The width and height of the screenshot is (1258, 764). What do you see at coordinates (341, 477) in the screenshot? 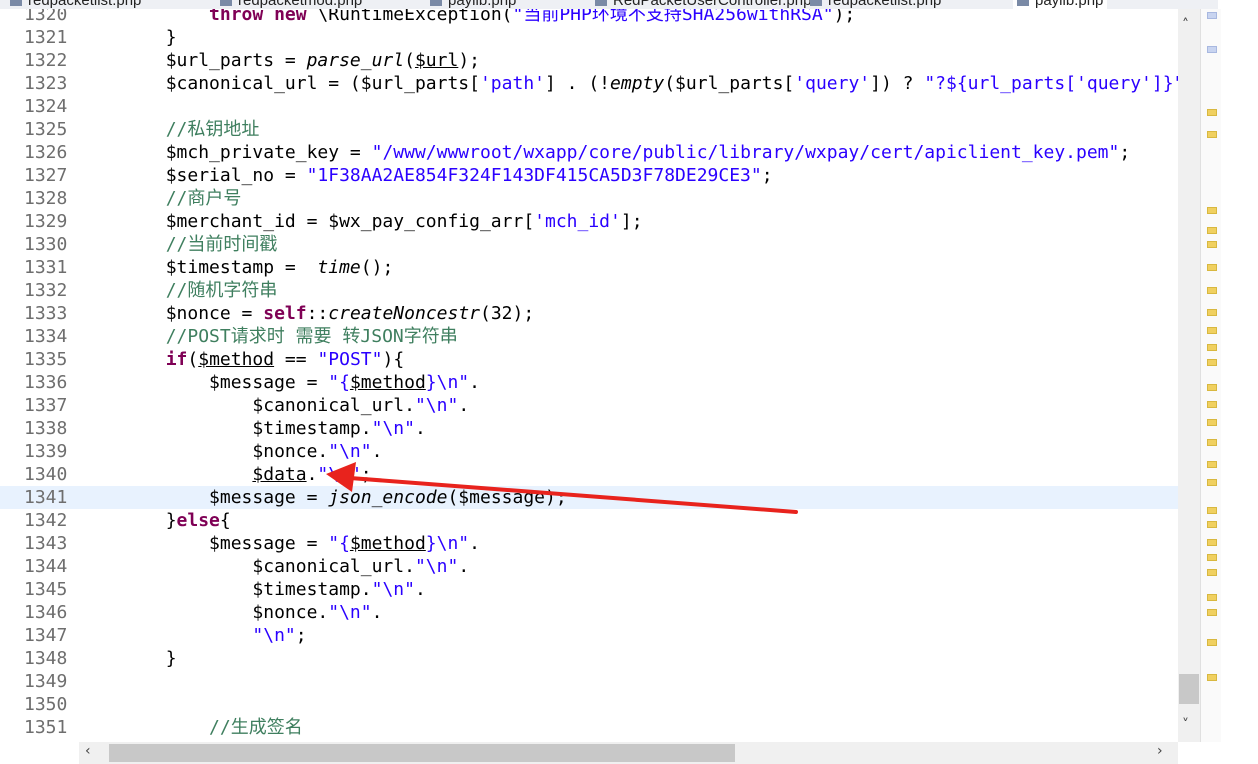
I see `annotation-arrow-head` at bounding box center [341, 477].